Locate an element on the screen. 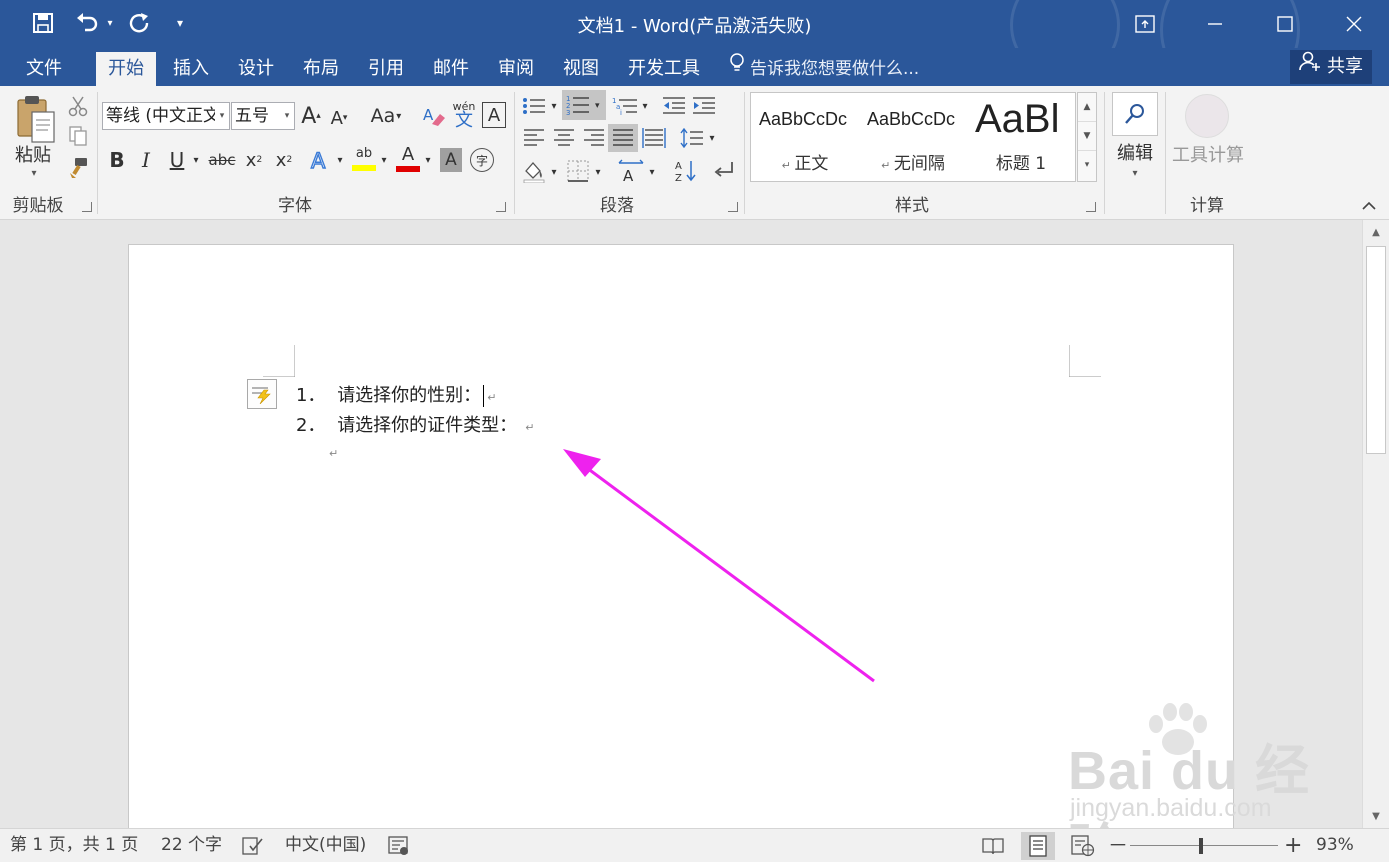 The image size is (1389, 862). proofing-icon is located at coordinates (253, 846).